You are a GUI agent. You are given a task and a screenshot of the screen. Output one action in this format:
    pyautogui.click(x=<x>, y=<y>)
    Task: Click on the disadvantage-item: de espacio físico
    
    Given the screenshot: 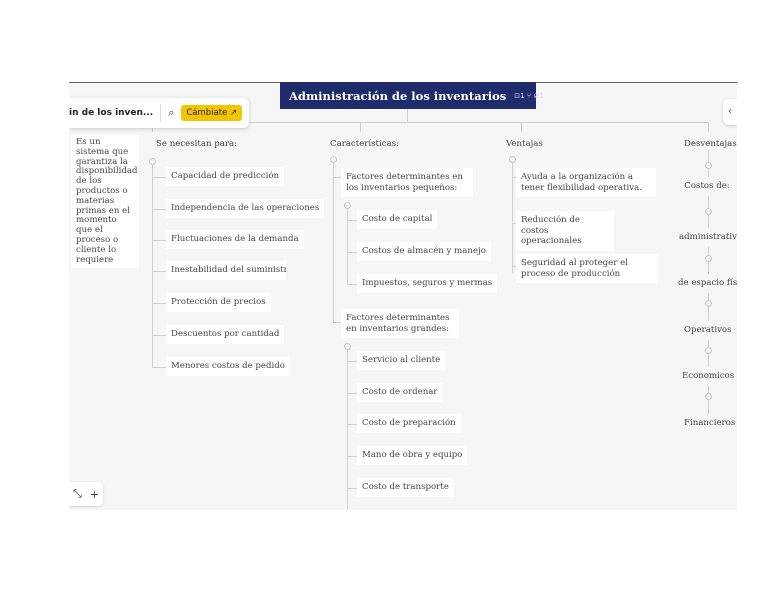 What is the action you would take?
    pyautogui.click(x=705, y=283)
    